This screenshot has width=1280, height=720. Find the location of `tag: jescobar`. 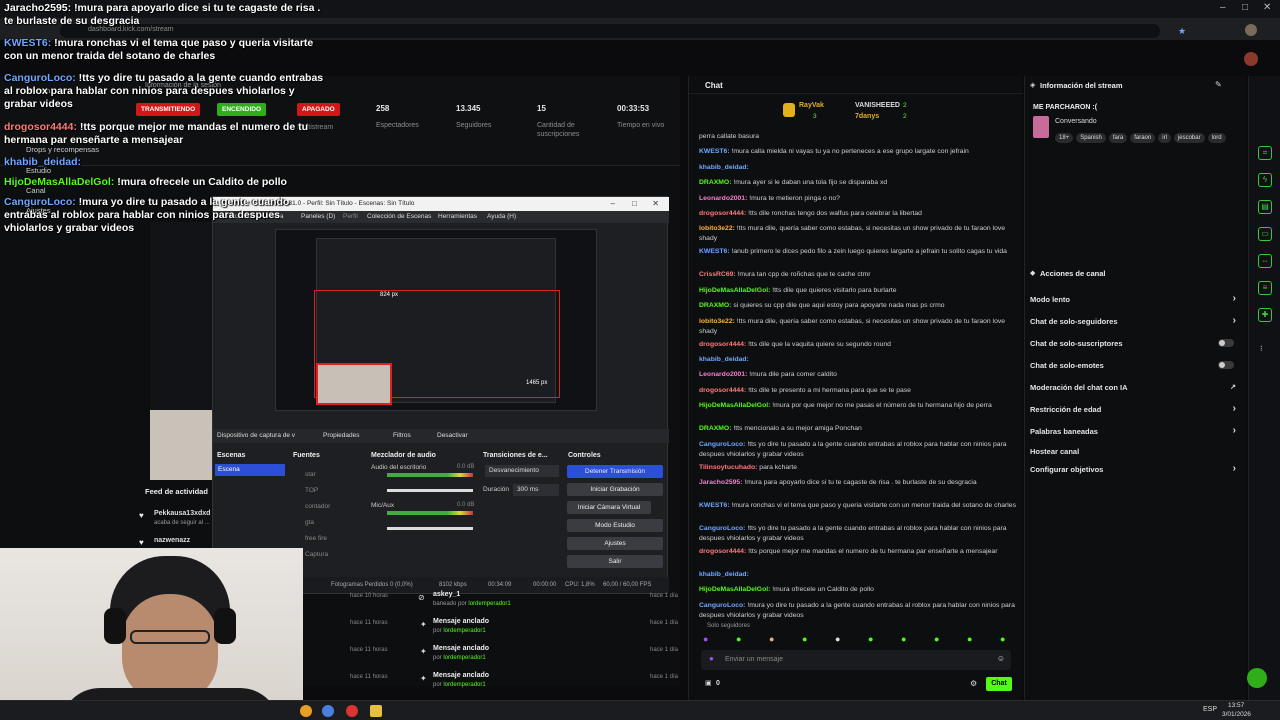

tag: jescobar is located at coordinates (1189, 138).